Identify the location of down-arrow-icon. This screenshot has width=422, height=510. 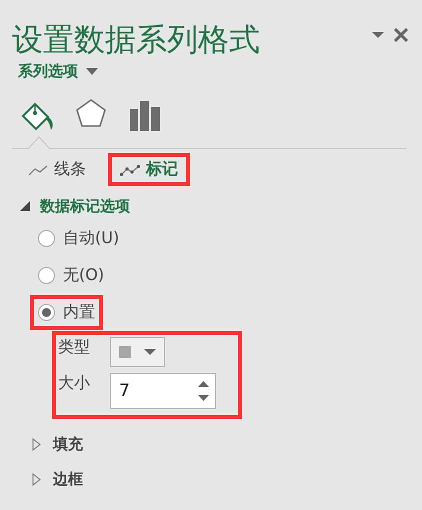
(203, 398).